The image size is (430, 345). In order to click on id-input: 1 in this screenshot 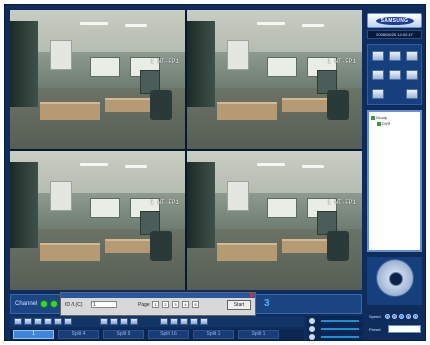, I will do `click(104, 304)`.